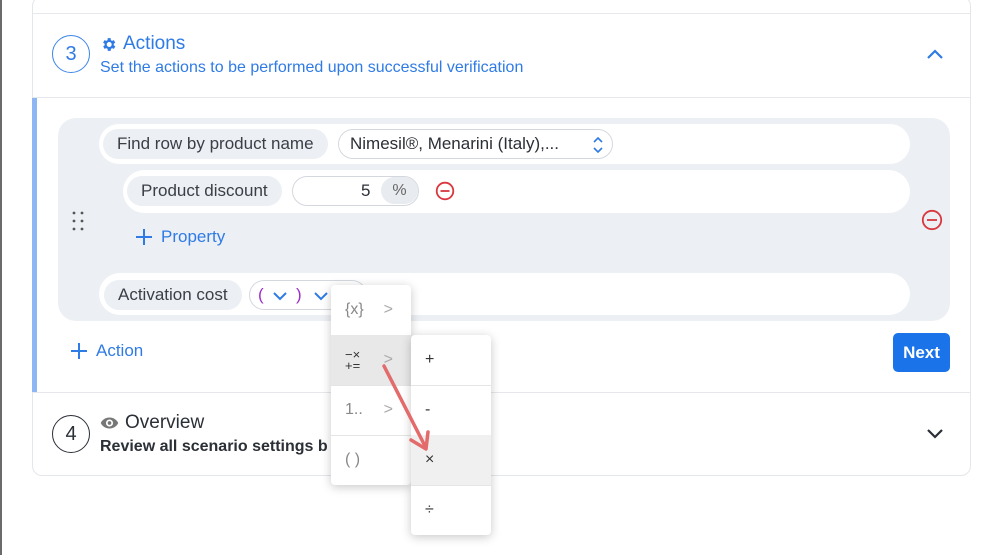  What do you see at coordinates (388, 309) in the screenshot?
I see `submenu-arrow-icon: >` at bounding box center [388, 309].